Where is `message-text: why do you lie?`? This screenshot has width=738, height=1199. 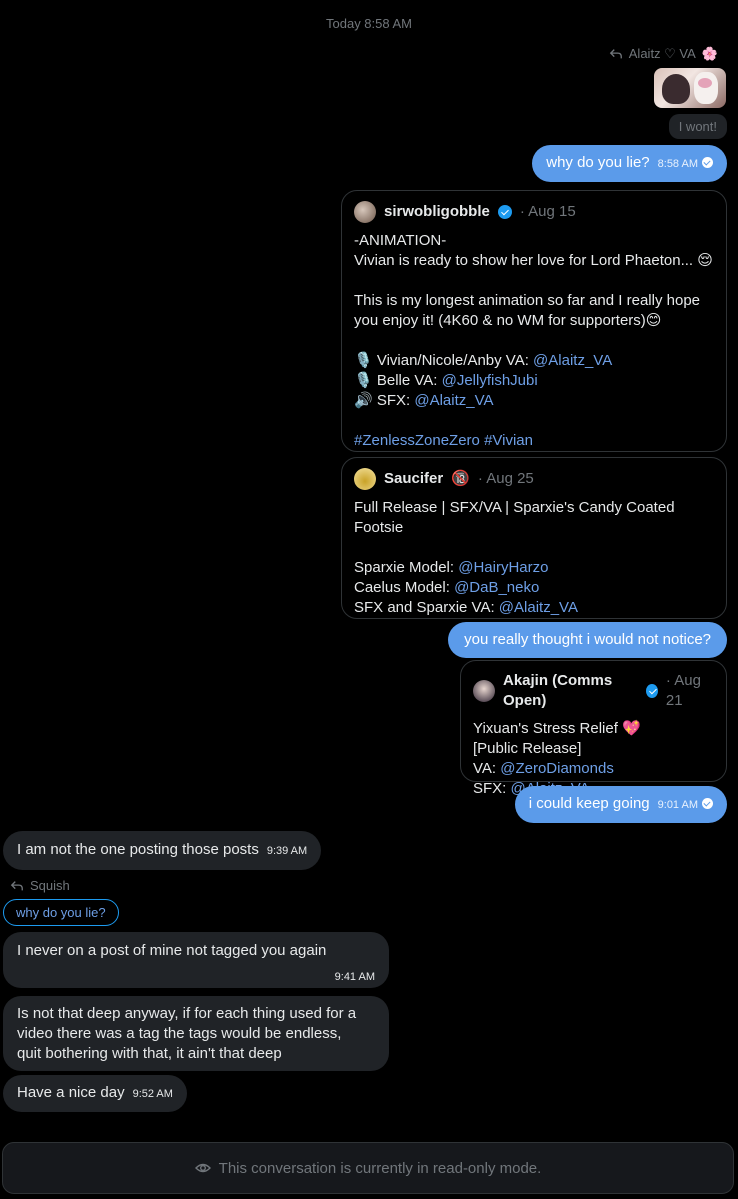
message-text: why do you lie? is located at coordinates (598, 162).